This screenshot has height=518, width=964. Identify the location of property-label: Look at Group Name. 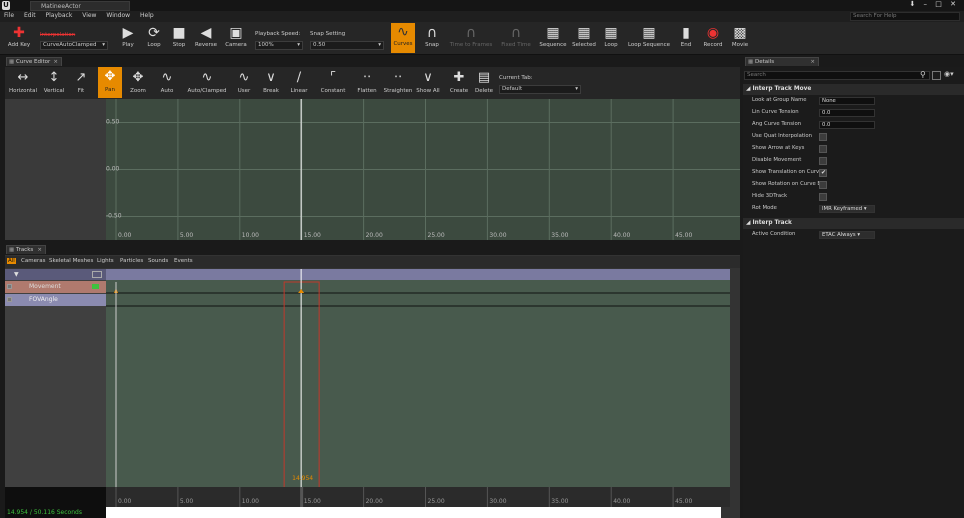
(779, 100).